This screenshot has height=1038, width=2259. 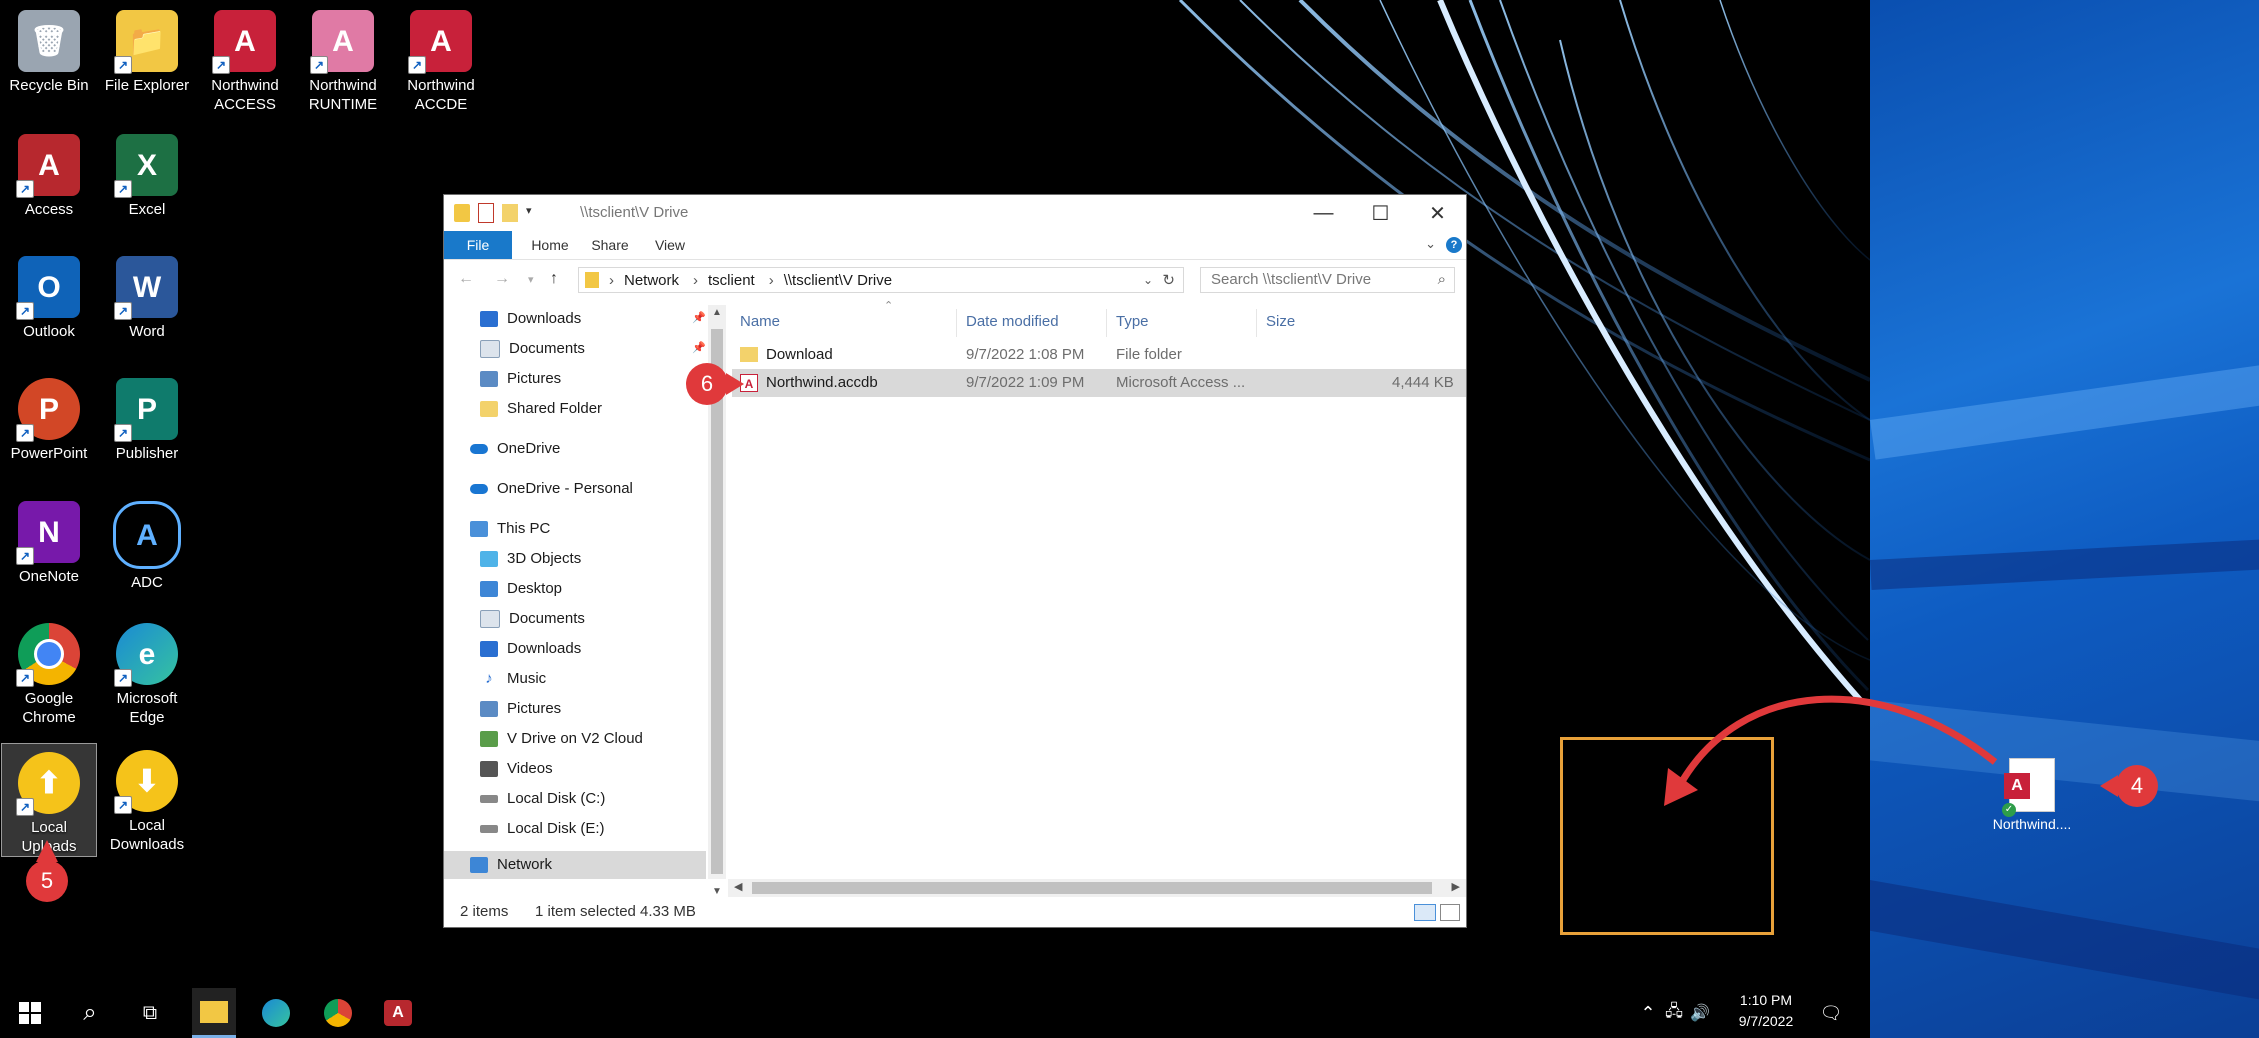 I want to click on clock-time: 1:10 PM, so click(x=1766, y=1000).